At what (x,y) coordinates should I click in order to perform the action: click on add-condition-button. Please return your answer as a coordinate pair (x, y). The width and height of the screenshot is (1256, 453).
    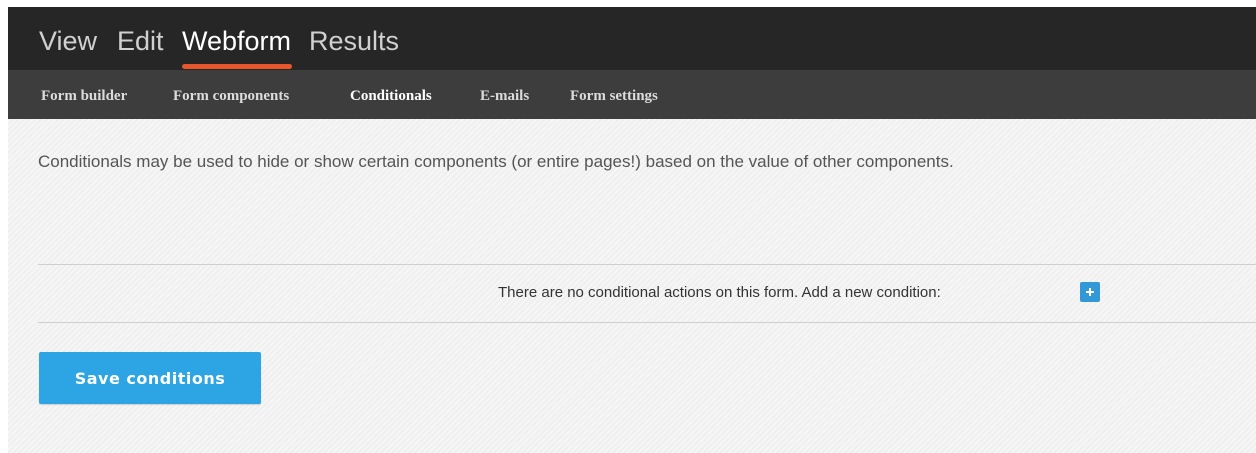
    Looking at the image, I should click on (1090, 292).